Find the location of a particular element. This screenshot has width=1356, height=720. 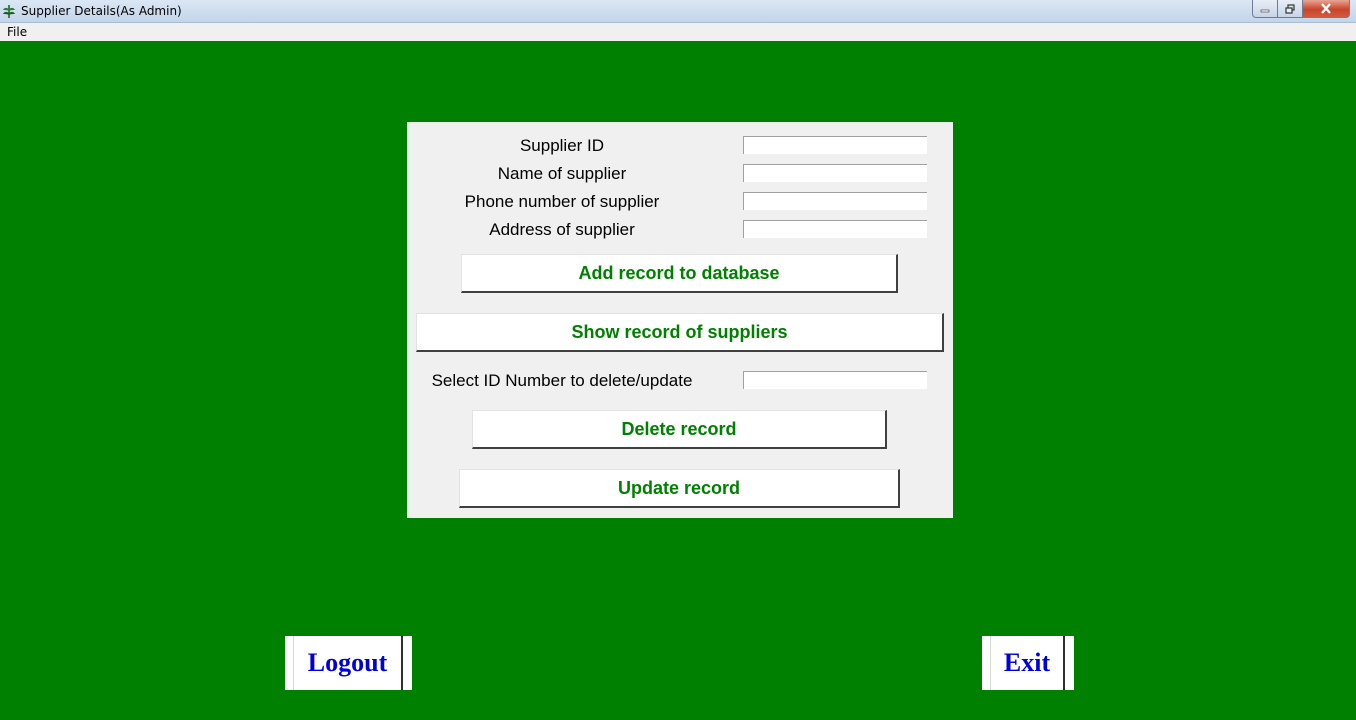

select-id-input is located at coordinates (835, 380).